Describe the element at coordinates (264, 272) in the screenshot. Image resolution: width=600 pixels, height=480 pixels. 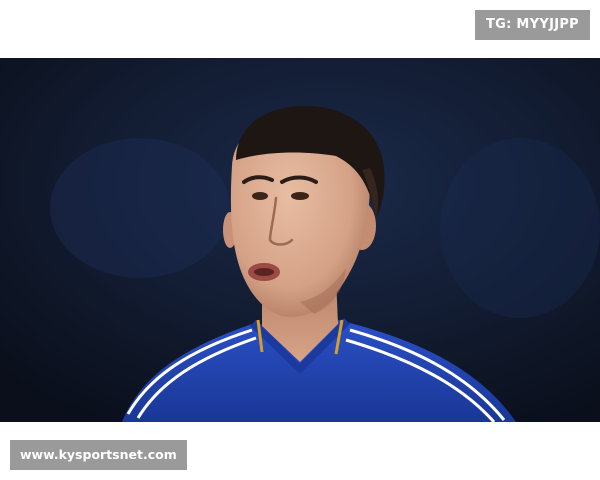
I see `mouth-inner` at that location.